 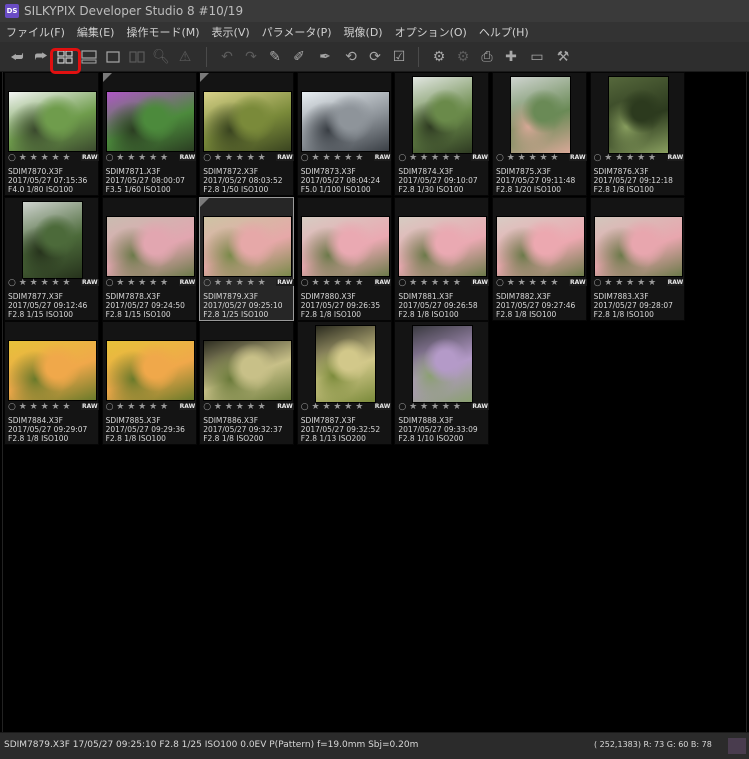 I want to click on previous-icon: ⮨, so click(x=17, y=57).